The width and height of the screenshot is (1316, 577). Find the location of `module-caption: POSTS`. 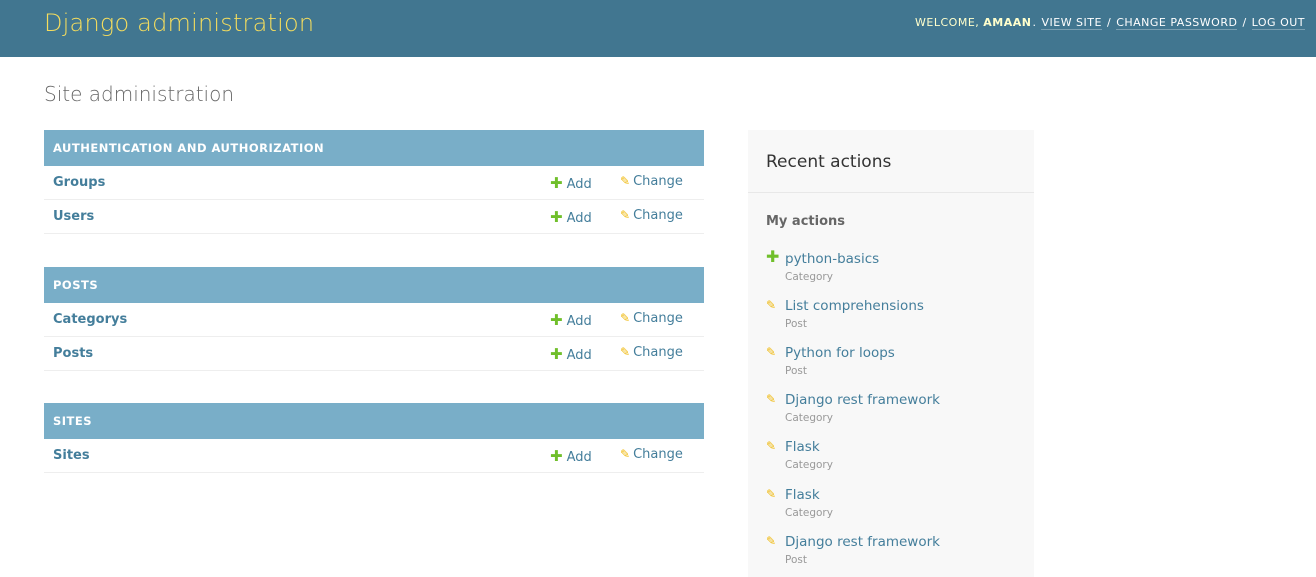

module-caption: POSTS is located at coordinates (374, 285).